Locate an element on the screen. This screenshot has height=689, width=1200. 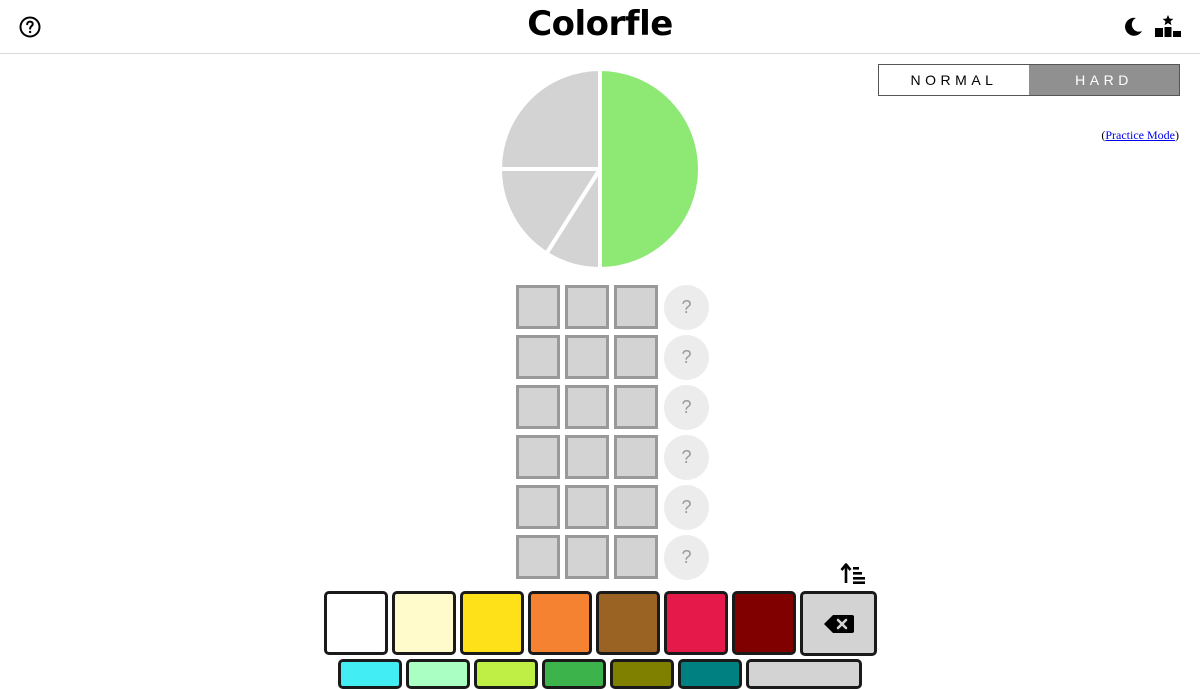
app-title: Colorfle is located at coordinates (600, 24).